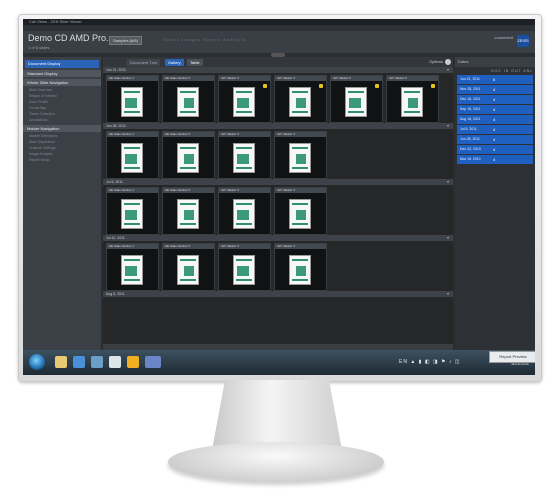 This screenshot has height=495, width=557. What do you see at coordinates (62, 160) in the screenshot?
I see `sidebar-item: Report Setup` at bounding box center [62, 160].